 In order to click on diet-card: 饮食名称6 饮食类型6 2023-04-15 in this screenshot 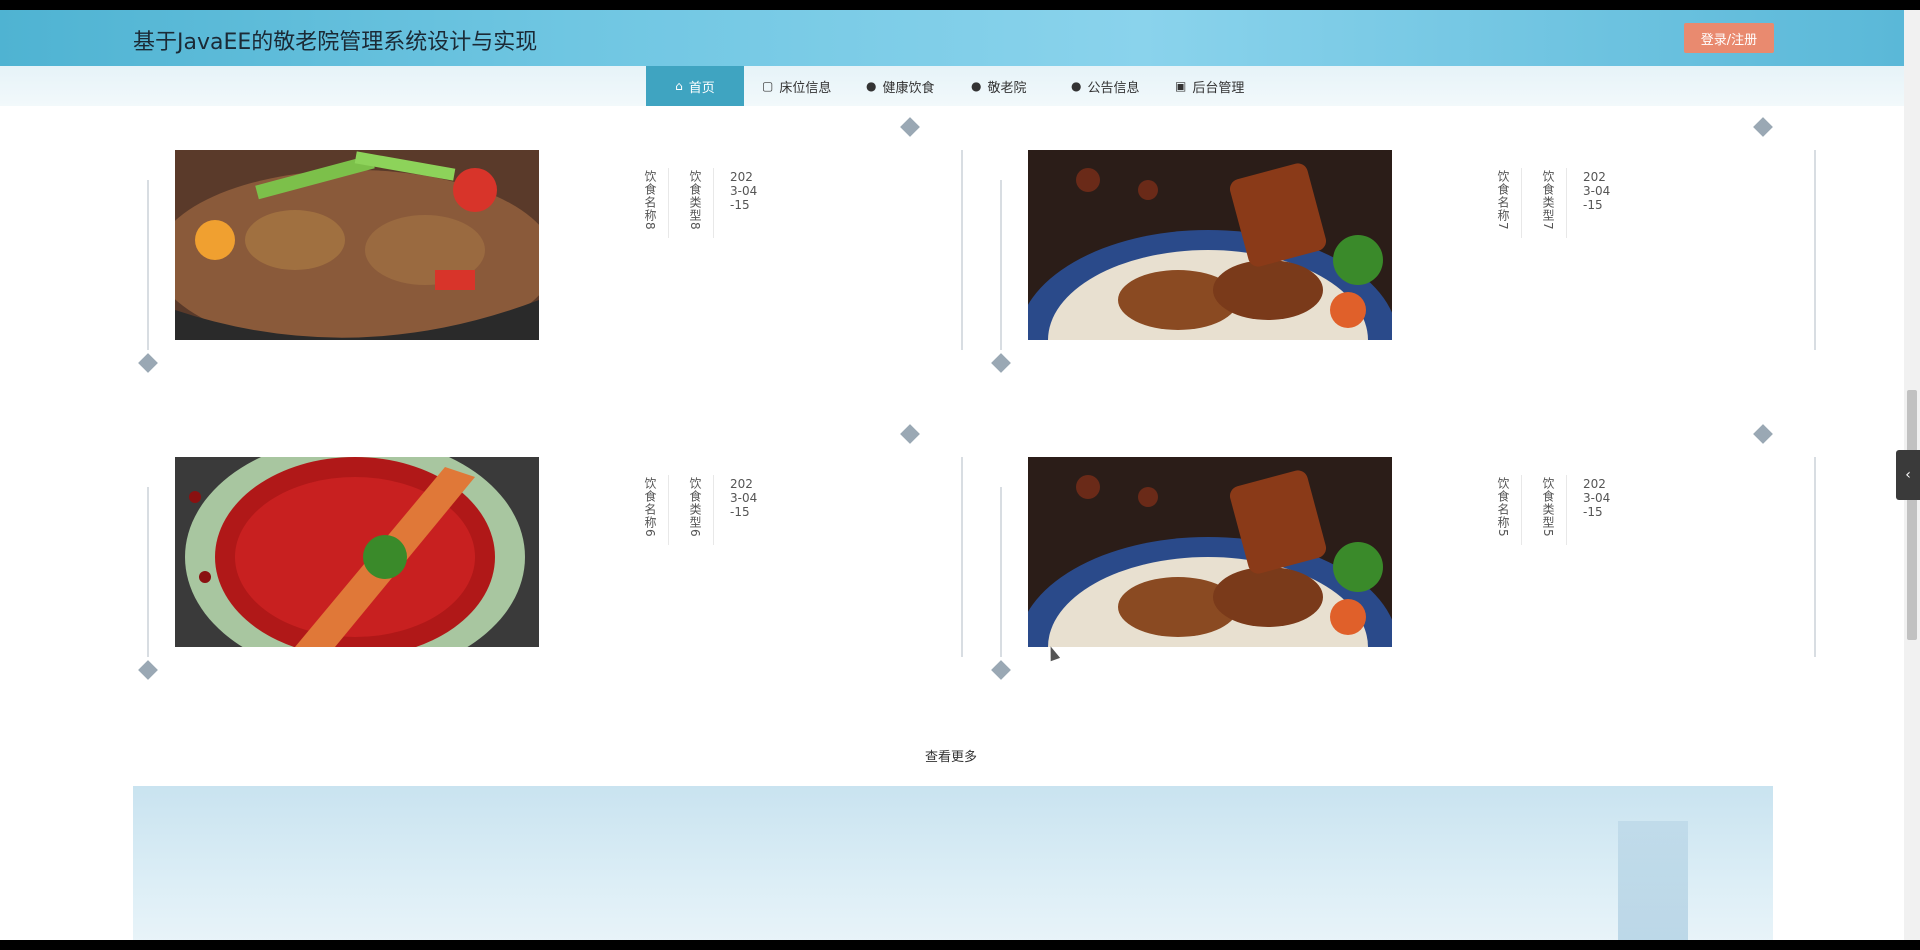, I will do `click(548, 560)`.